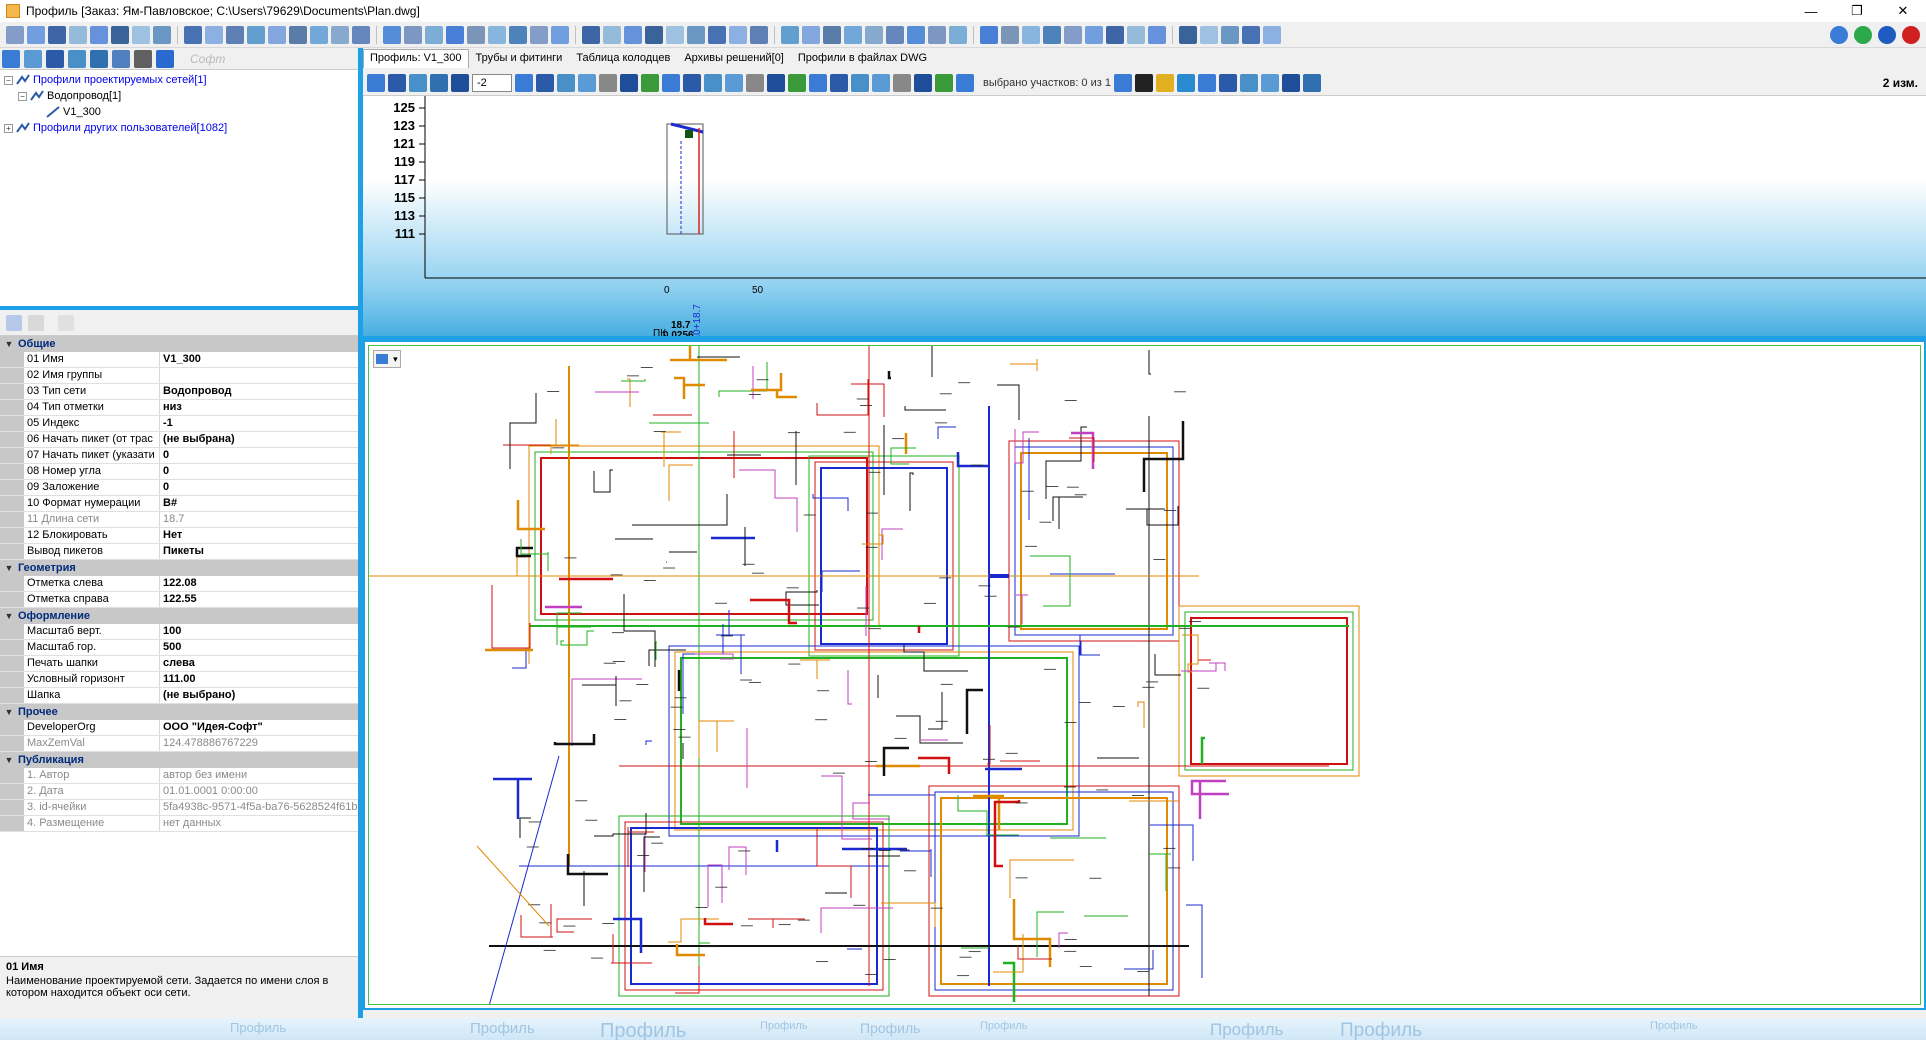  Describe the element at coordinates (692, 82) in the screenshot. I see `flip-icon` at that location.